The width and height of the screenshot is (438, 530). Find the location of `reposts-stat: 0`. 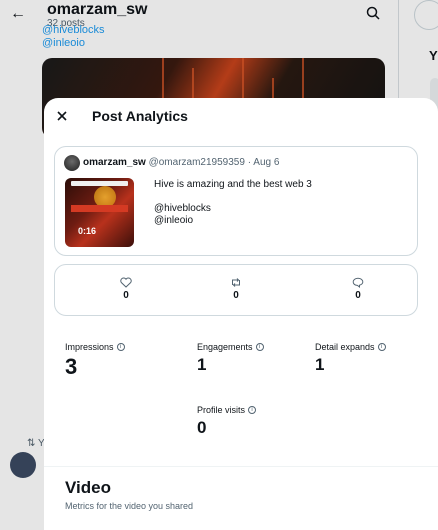

reposts-stat: 0 is located at coordinates (236, 289).